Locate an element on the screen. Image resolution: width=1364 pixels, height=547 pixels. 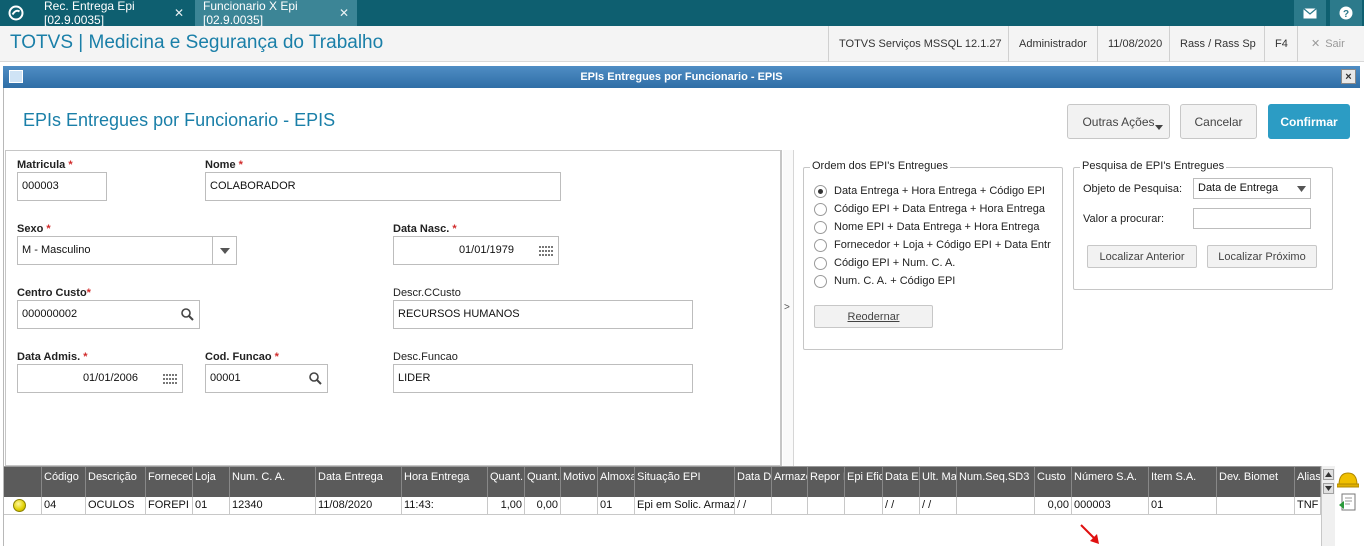
mail-icon is located at coordinates (1310, 13).